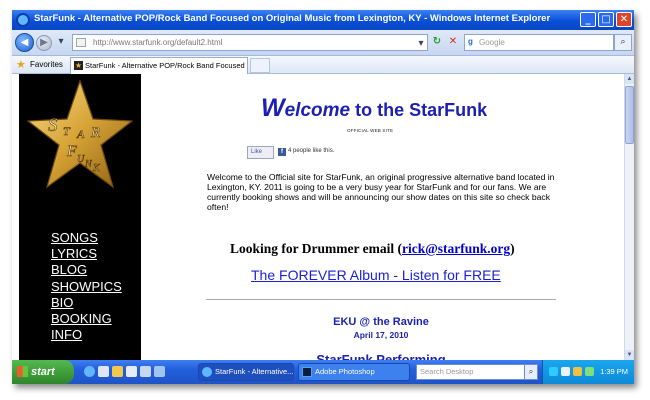  What do you see at coordinates (158, 42) in the screenshot?
I see `url-text: http://www.starfunk.org/default2.html` at bounding box center [158, 42].